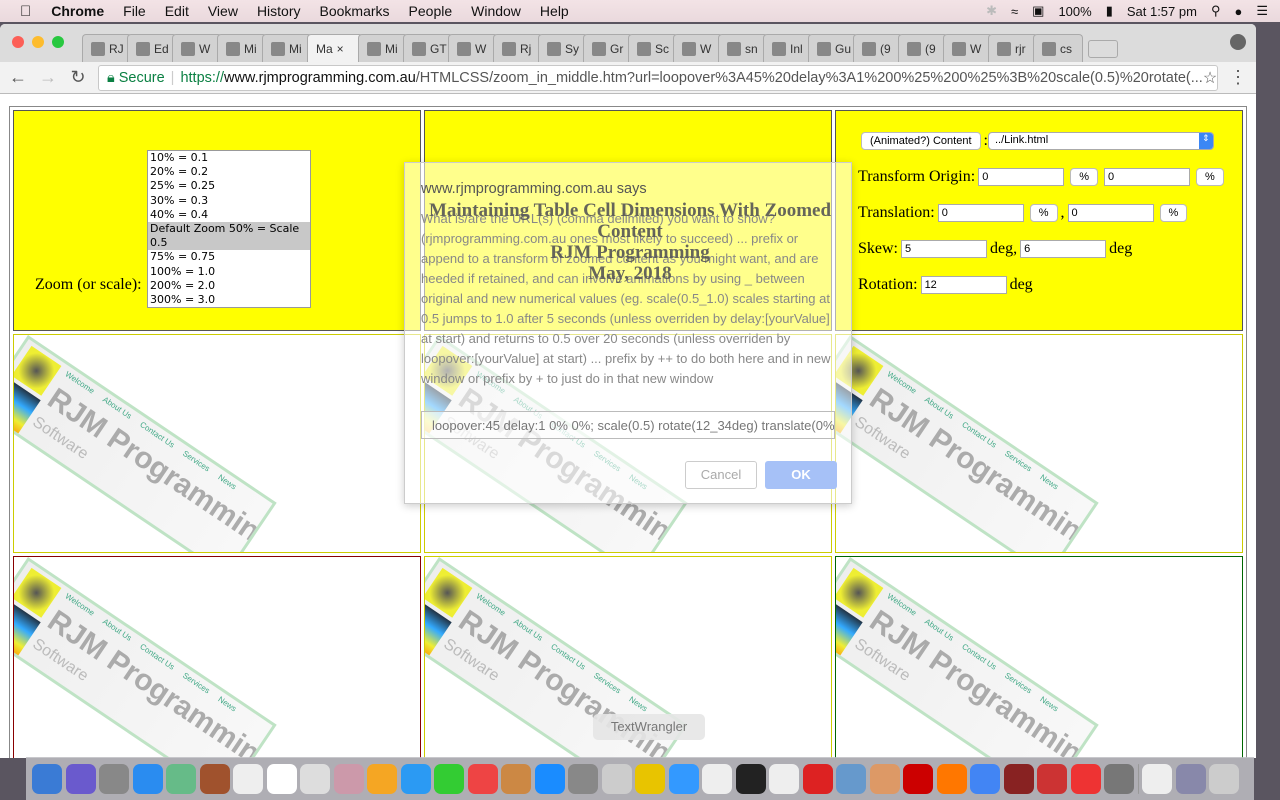  Describe the element at coordinates (18, 42) in the screenshot. I see `close-window-button` at that location.